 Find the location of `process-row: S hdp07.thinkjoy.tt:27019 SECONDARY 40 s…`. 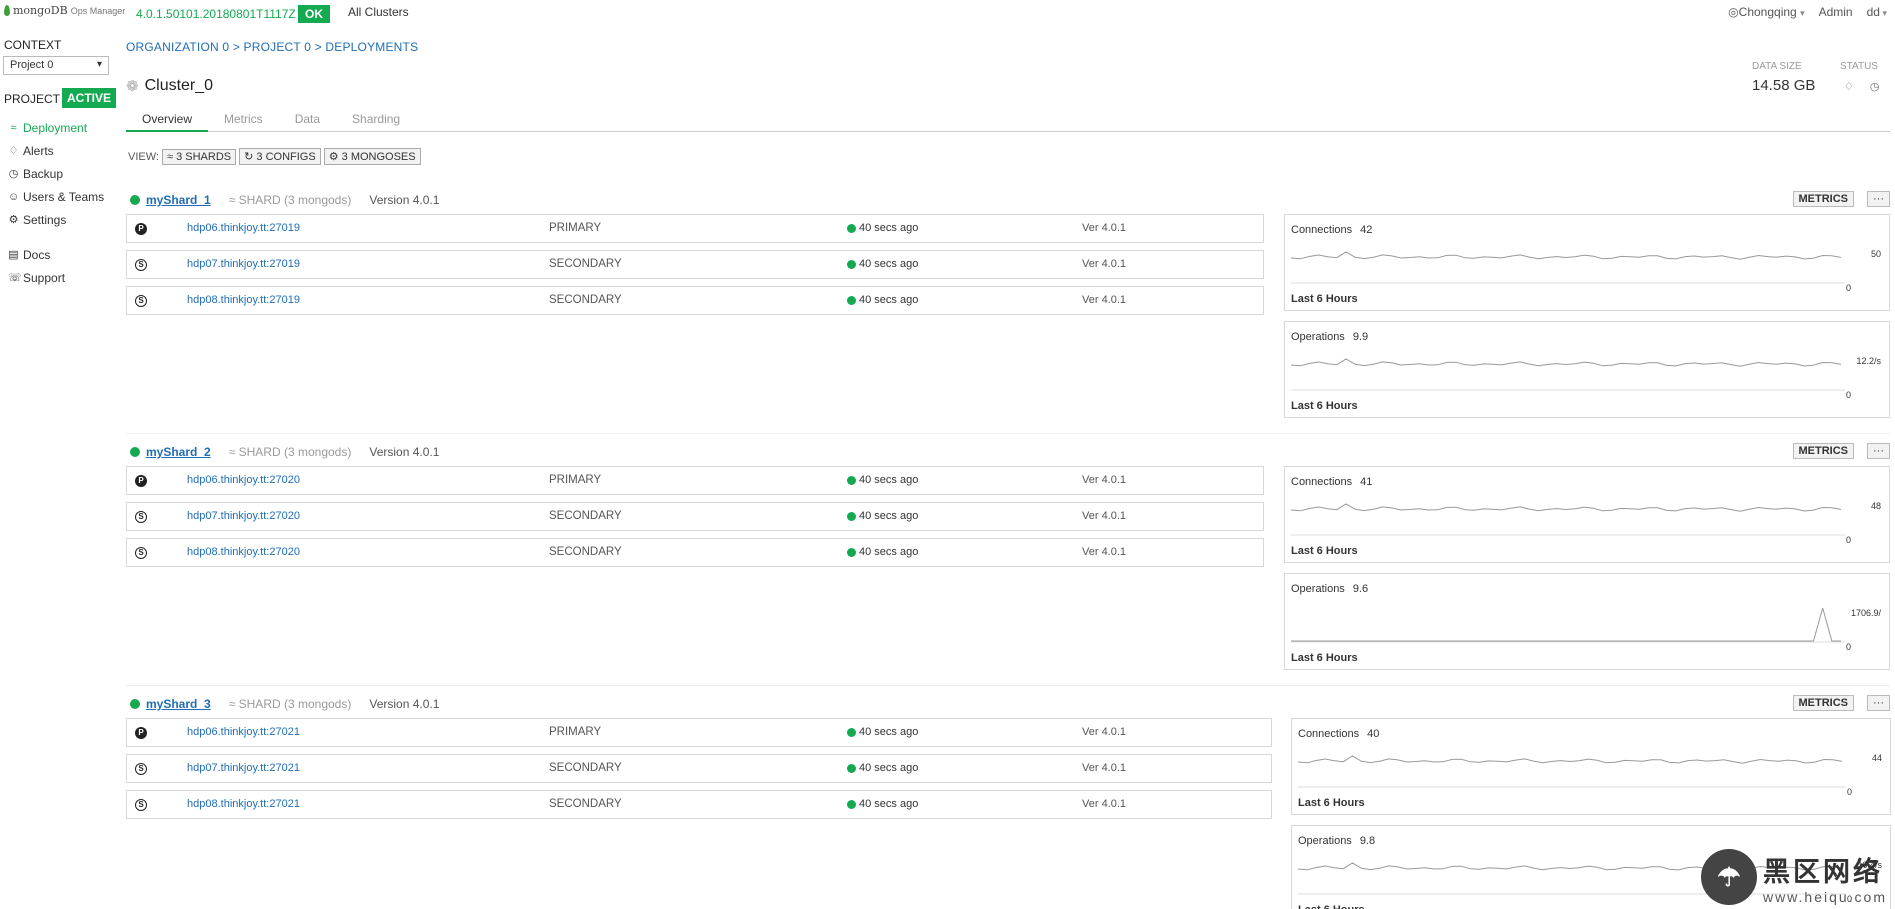

process-row: S hdp07.thinkjoy.tt:27019 SECONDARY 40 s… is located at coordinates (695, 264).